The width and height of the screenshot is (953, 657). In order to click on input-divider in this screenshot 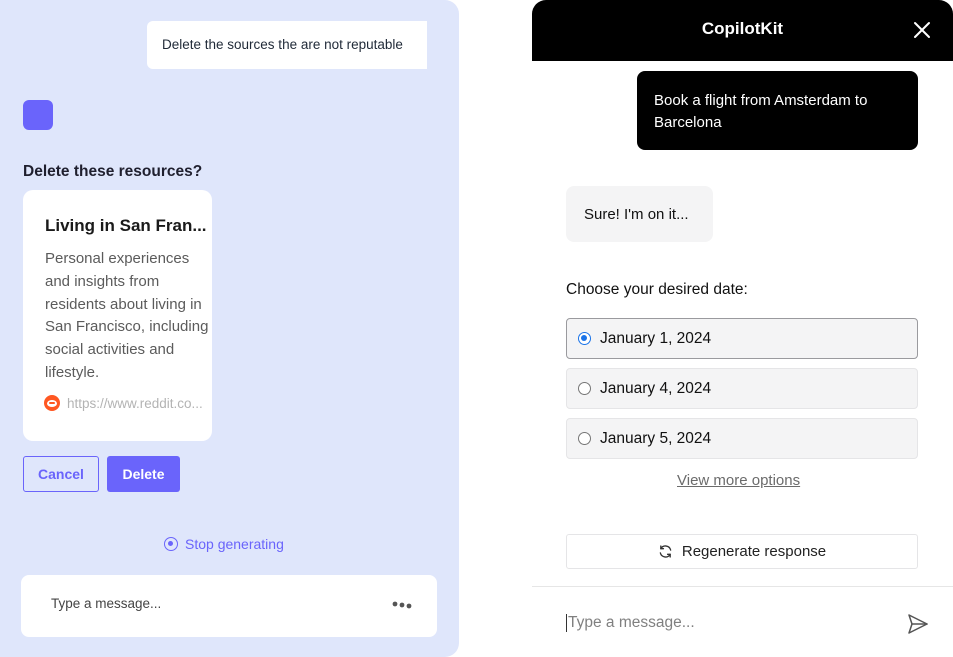, I will do `click(742, 586)`.